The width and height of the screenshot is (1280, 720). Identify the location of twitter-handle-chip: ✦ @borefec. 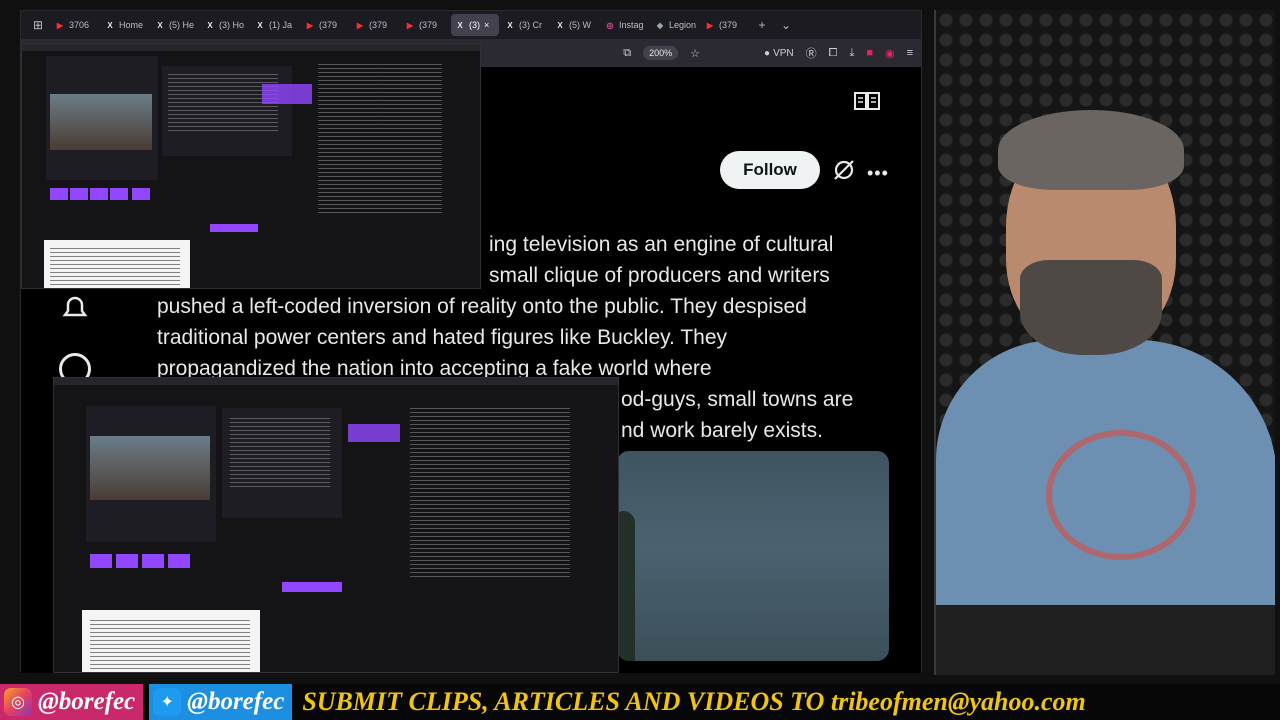
(221, 702).